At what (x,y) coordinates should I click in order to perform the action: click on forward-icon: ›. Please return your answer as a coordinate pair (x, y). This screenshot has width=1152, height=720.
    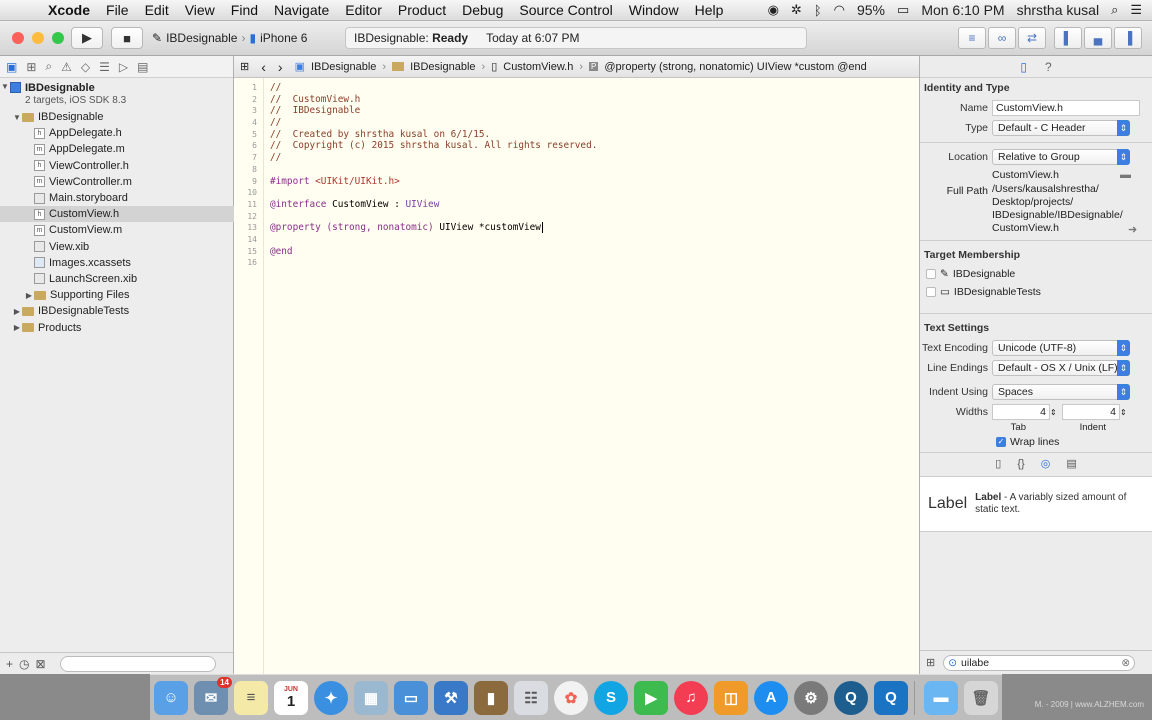
    Looking at the image, I should click on (283, 67).